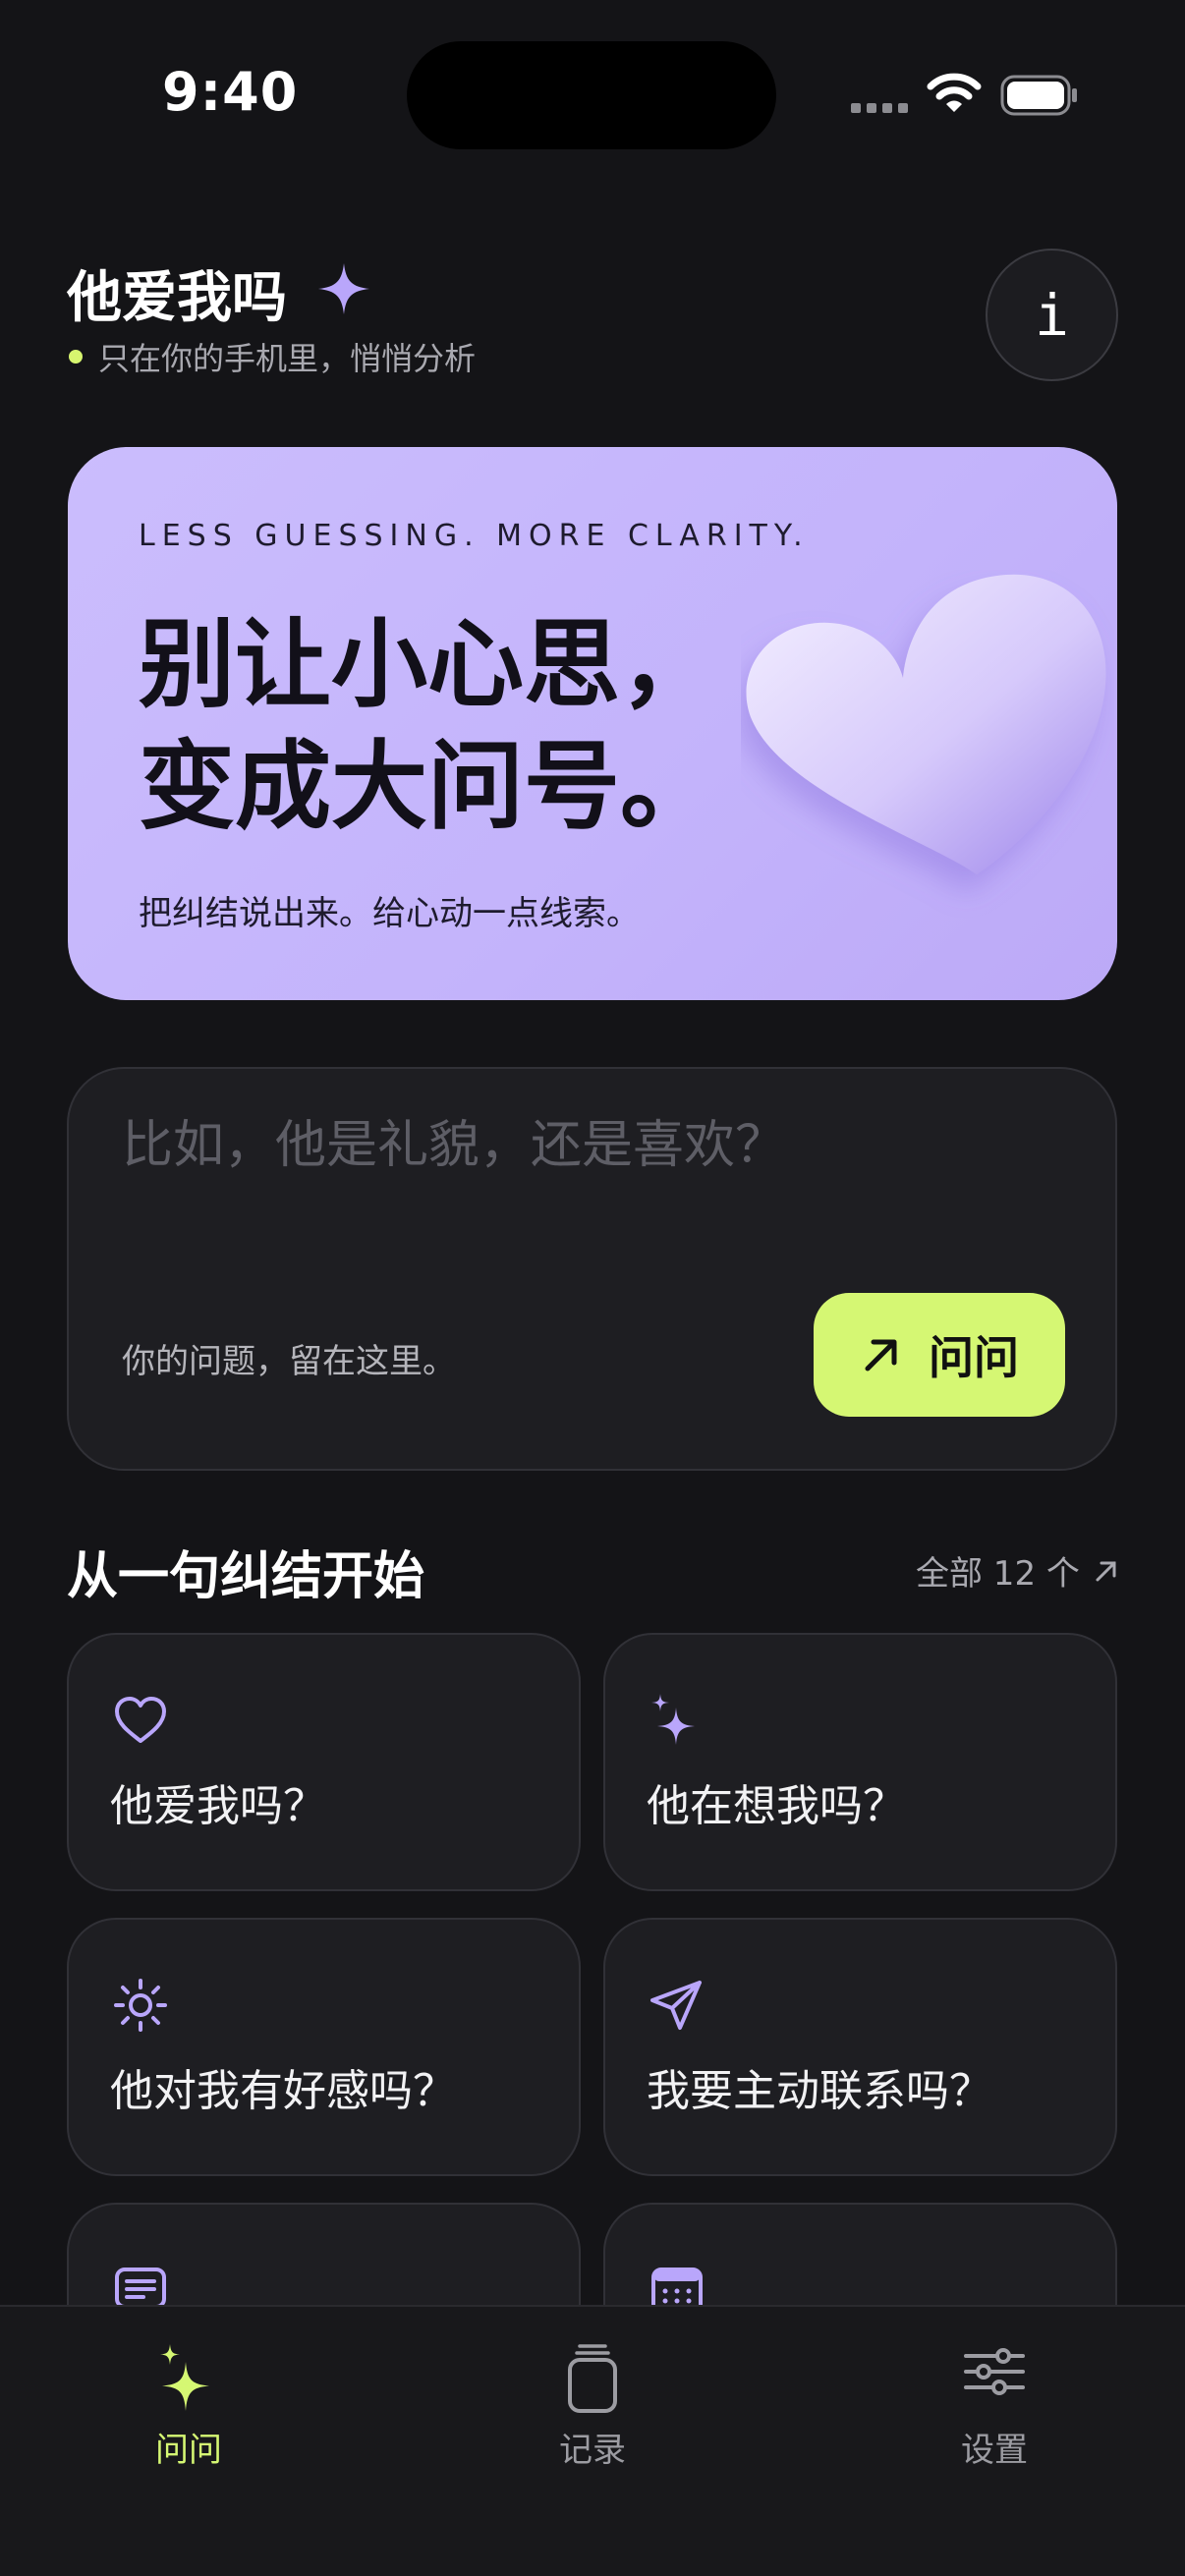 The width and height of the screenshot is (1185, 2576). I want to click on ask-button-label: 问问, so click(974, 1357).